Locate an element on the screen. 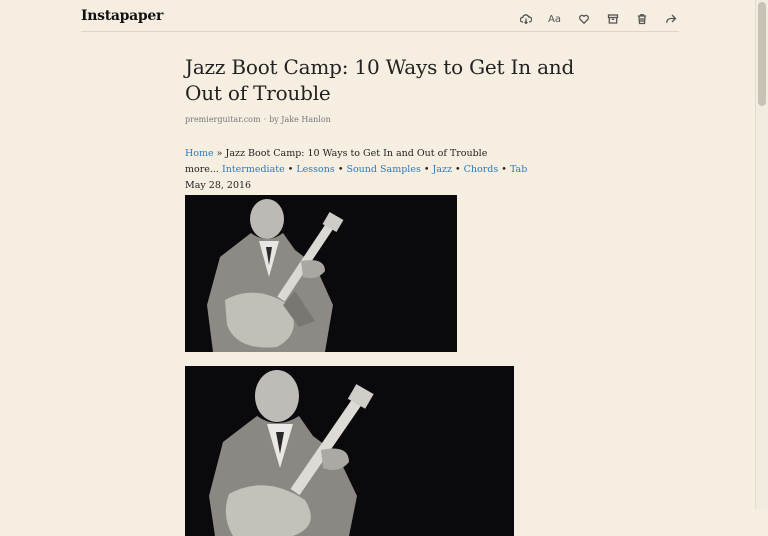 The height and width of the screenshot is (536, 768). app-logo: Instapaper is located at coordinates (122, 16).